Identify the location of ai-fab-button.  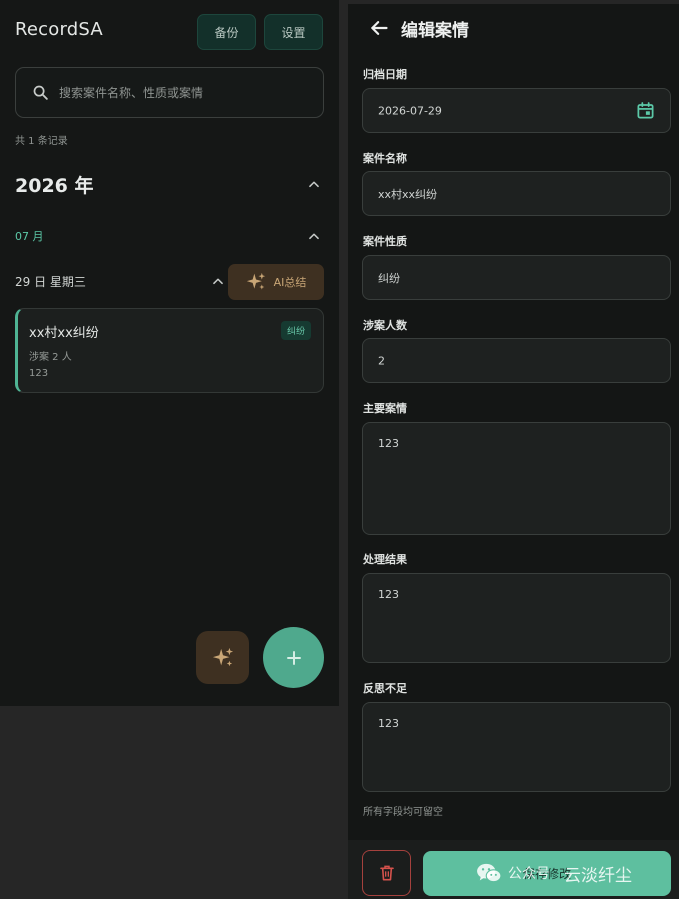
(222, 657).